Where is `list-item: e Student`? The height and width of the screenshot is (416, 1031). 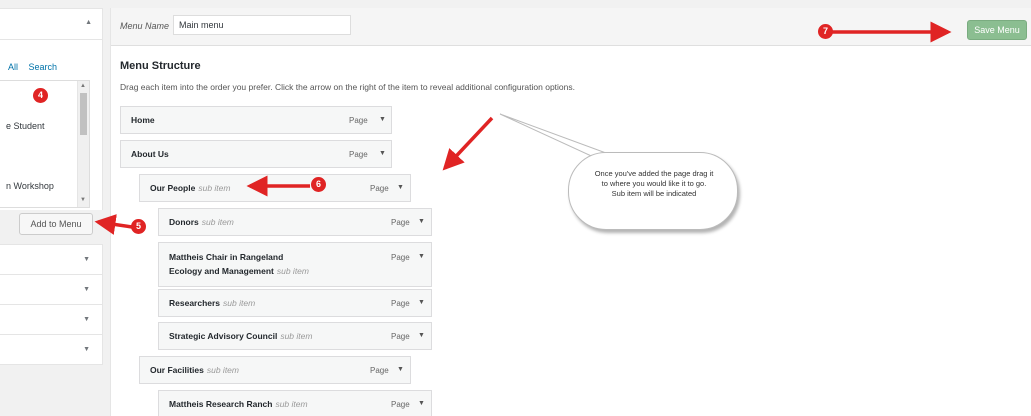
list-item: e Student is located at coordinates (25, 126).